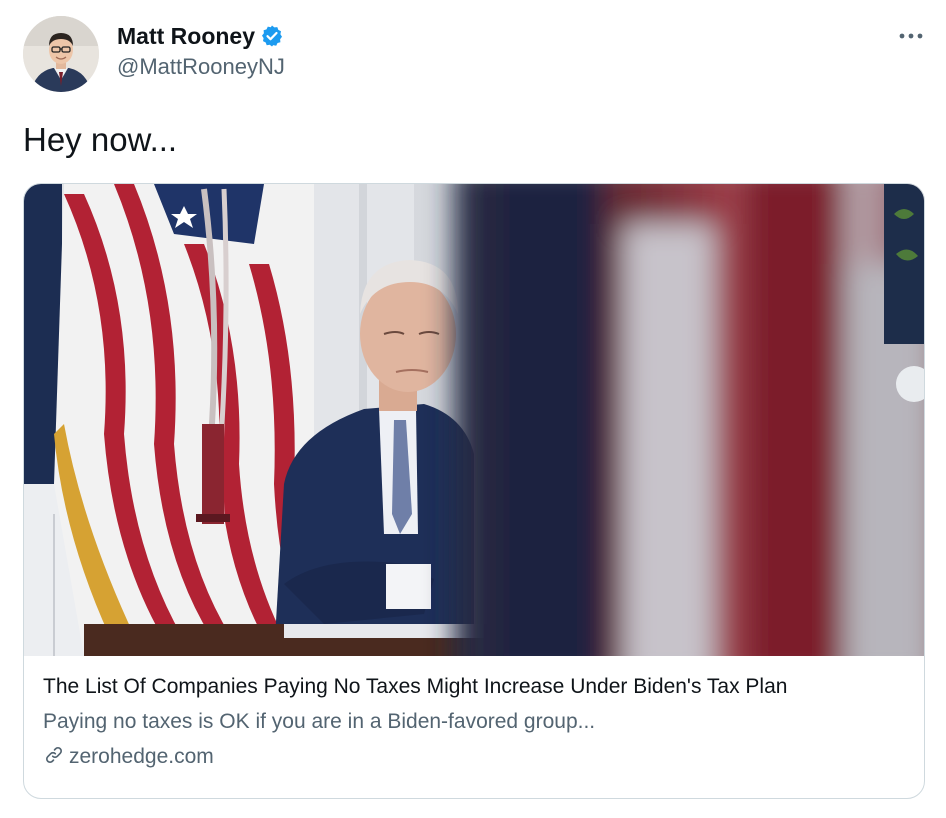 The image size is (946, 818). What do you see at coordinates (911, 36) in the screenshot?
I see `more-options-icon` at bounding box center [911, 36].